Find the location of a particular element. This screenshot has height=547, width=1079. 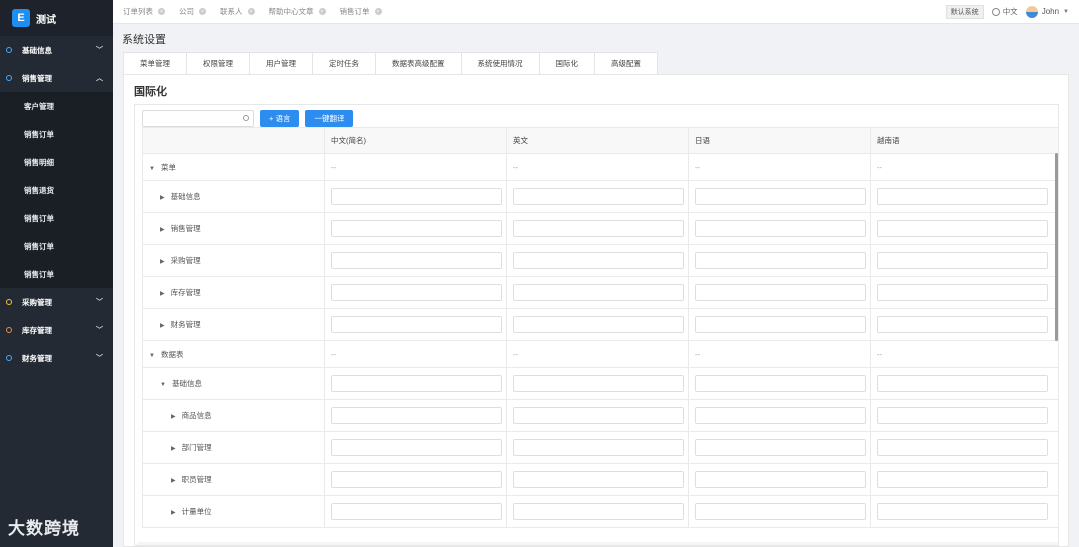

row-label-cell: ▶ 基础信息 is located at coordinates (233, 196).